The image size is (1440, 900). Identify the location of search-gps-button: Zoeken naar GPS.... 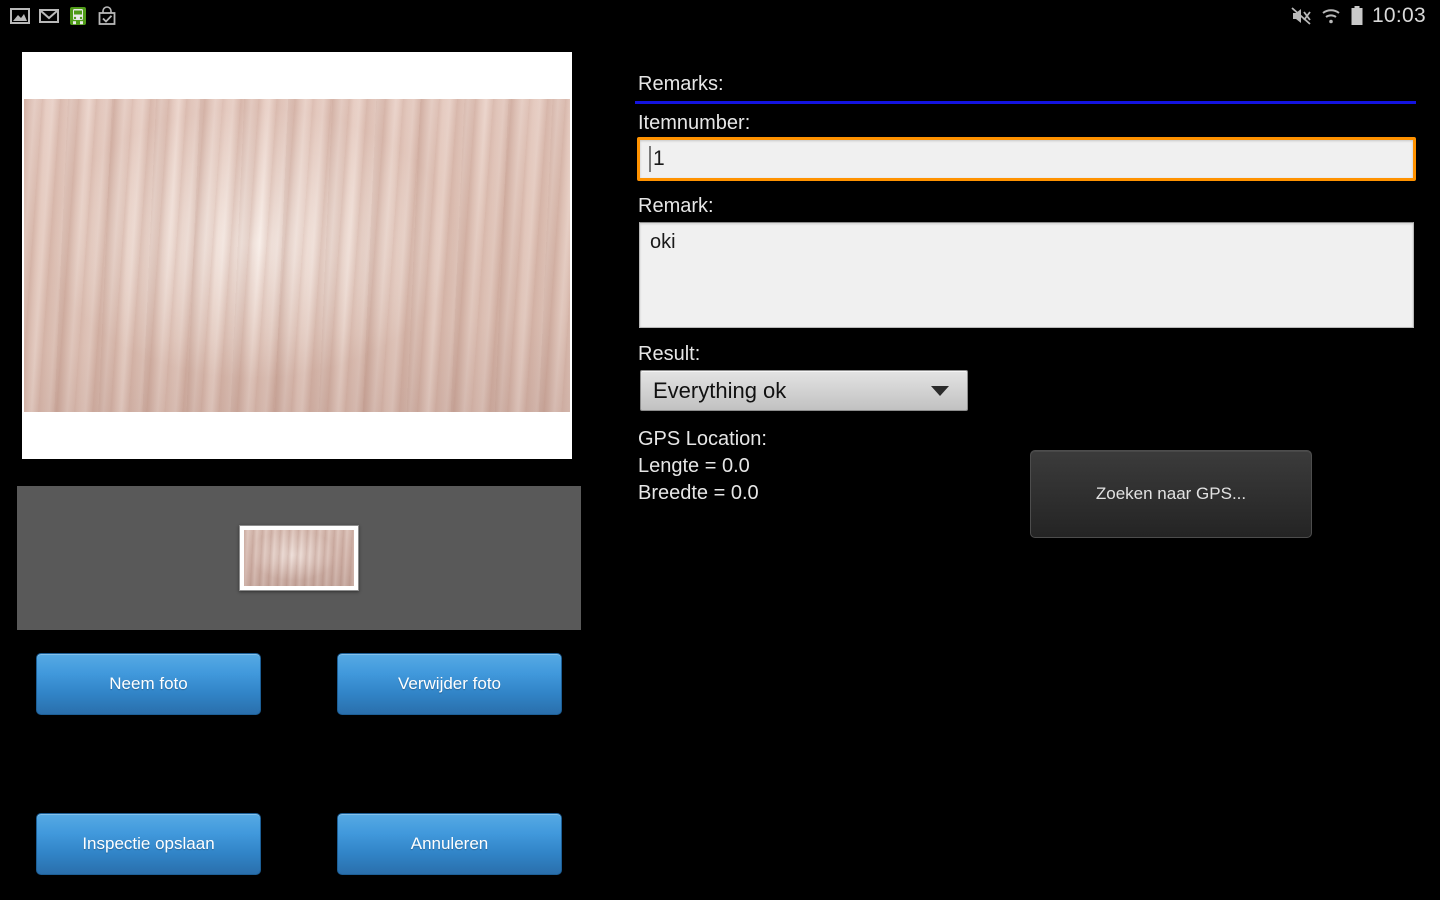
(1171, 494).